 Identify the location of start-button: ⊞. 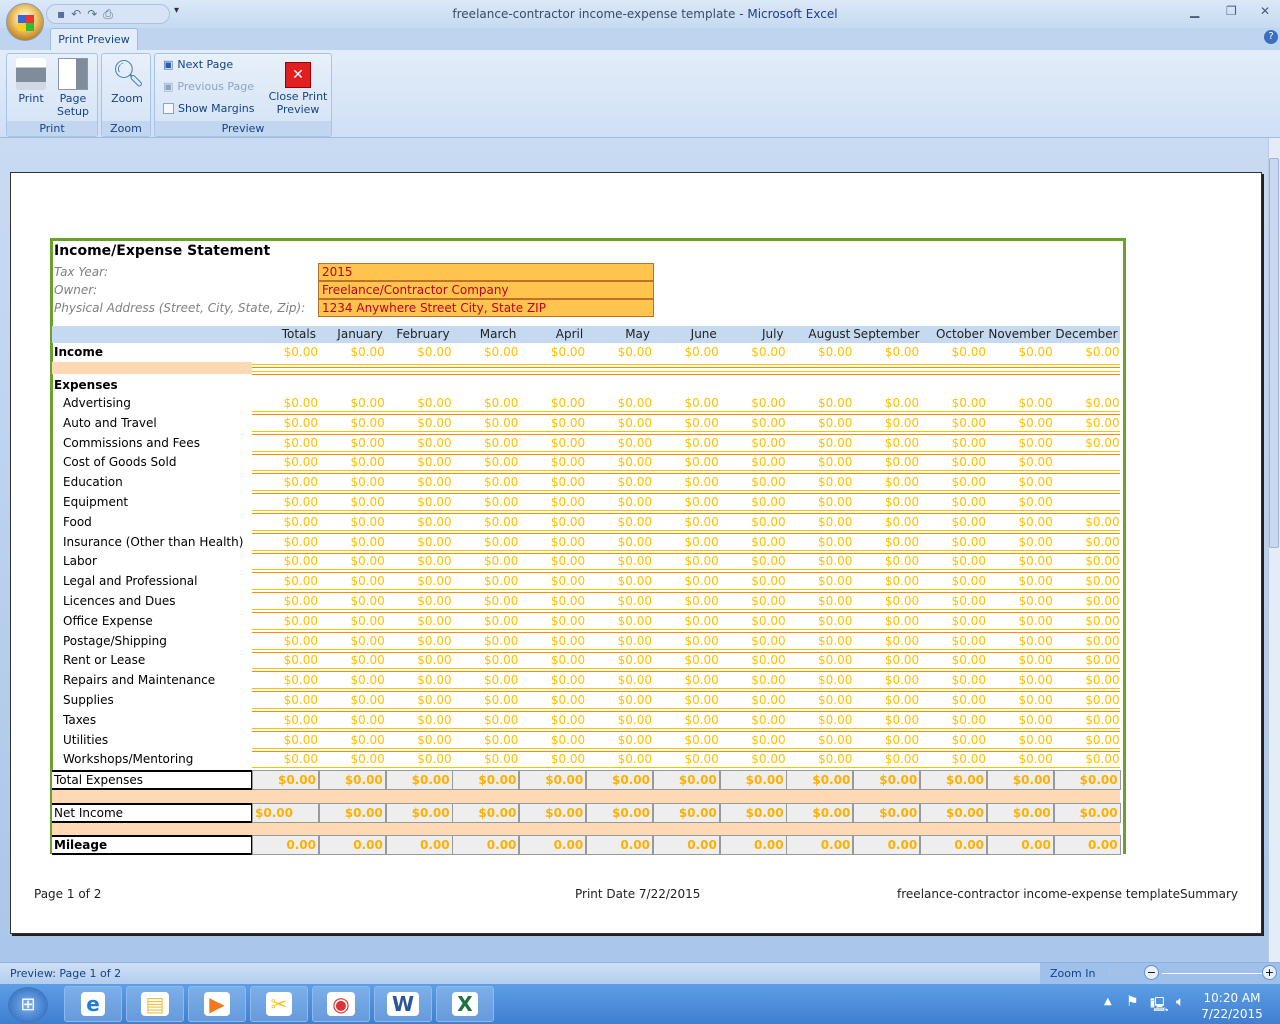
(28, 1005).